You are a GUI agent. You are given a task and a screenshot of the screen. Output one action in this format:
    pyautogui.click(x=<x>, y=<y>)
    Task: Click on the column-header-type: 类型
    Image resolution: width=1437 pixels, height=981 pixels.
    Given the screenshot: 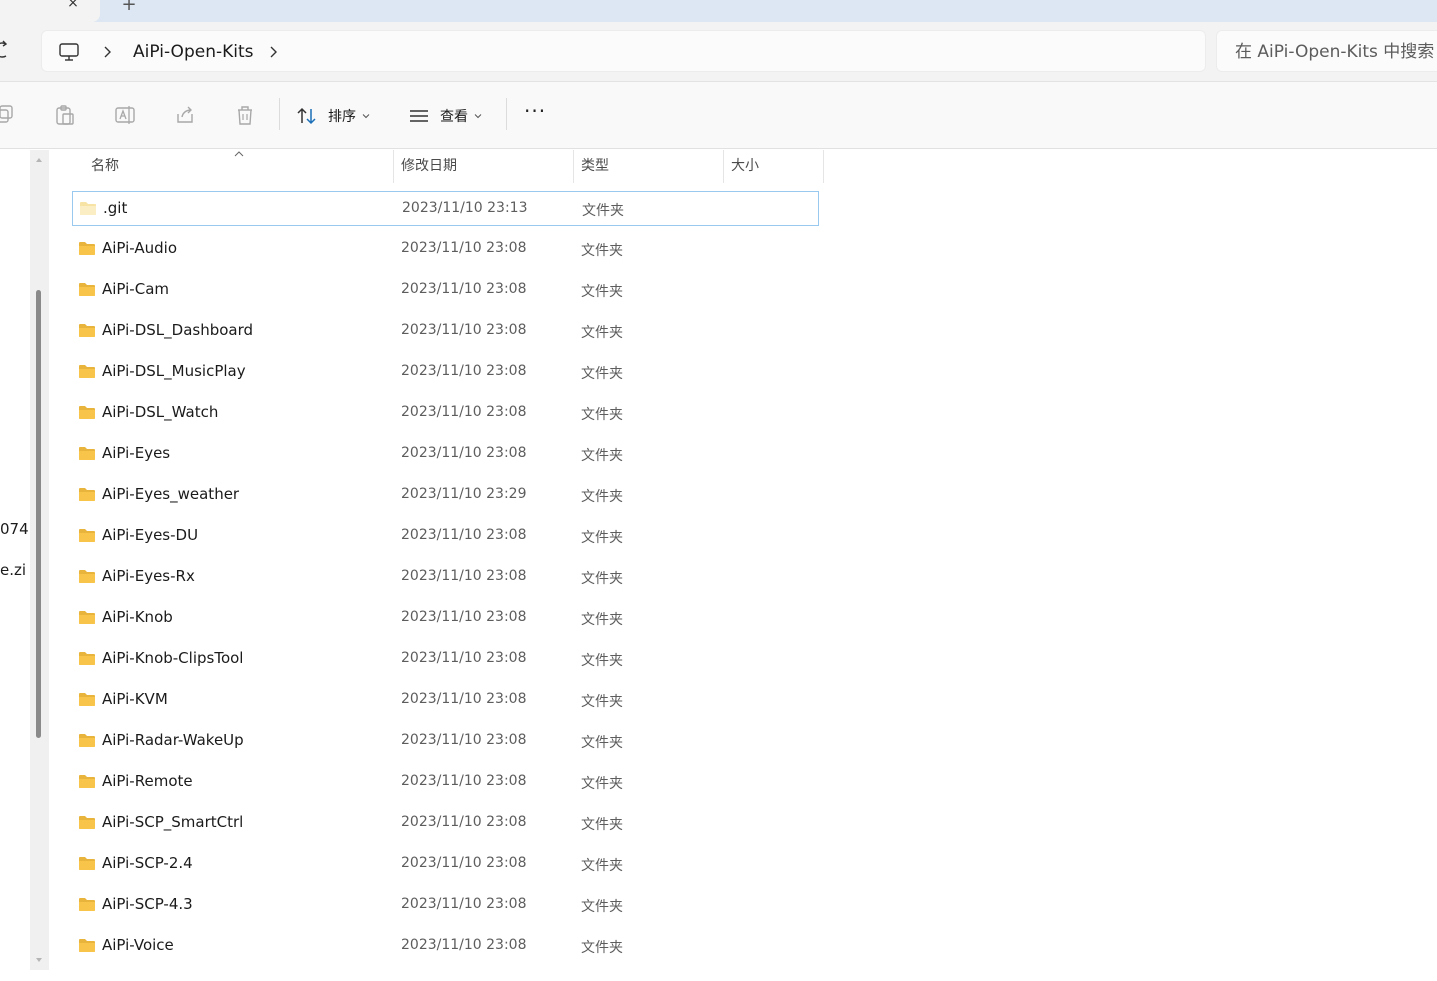 What is the action you would take?
    pyautogui.click(x=648, y=166)
    